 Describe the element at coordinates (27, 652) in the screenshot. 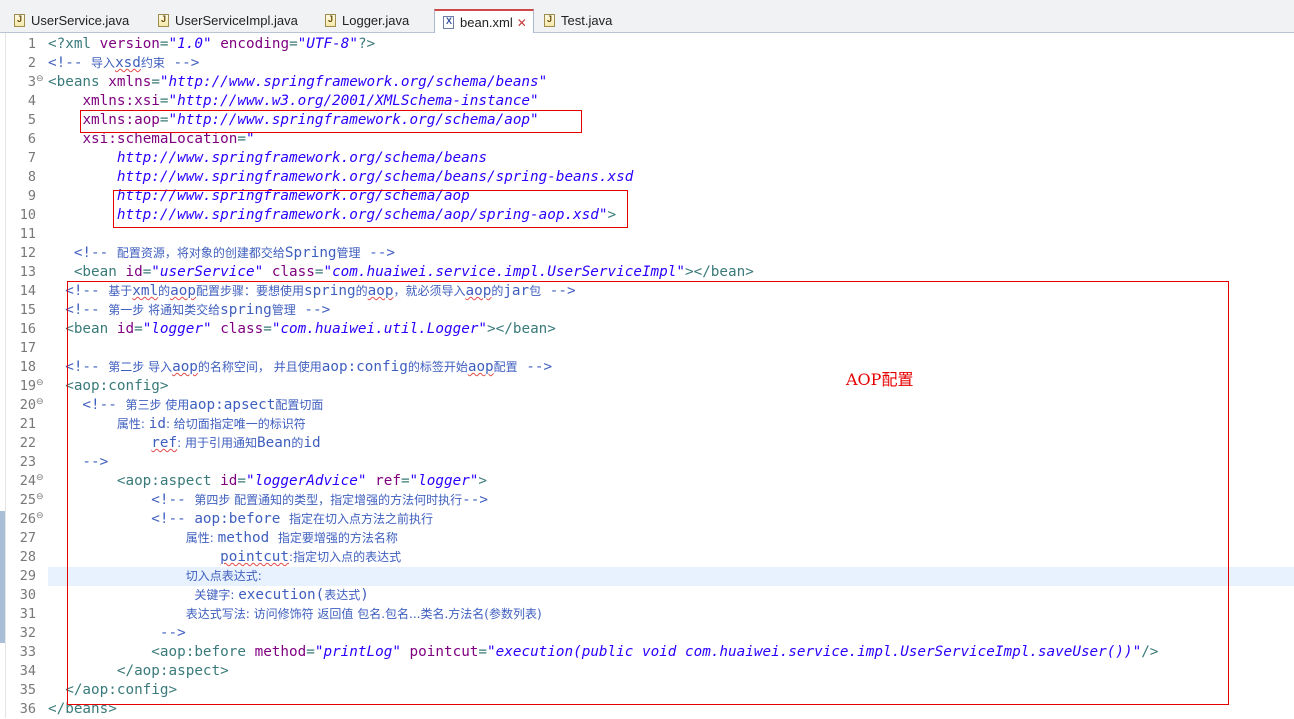

I see `line-number: 33` at that location.